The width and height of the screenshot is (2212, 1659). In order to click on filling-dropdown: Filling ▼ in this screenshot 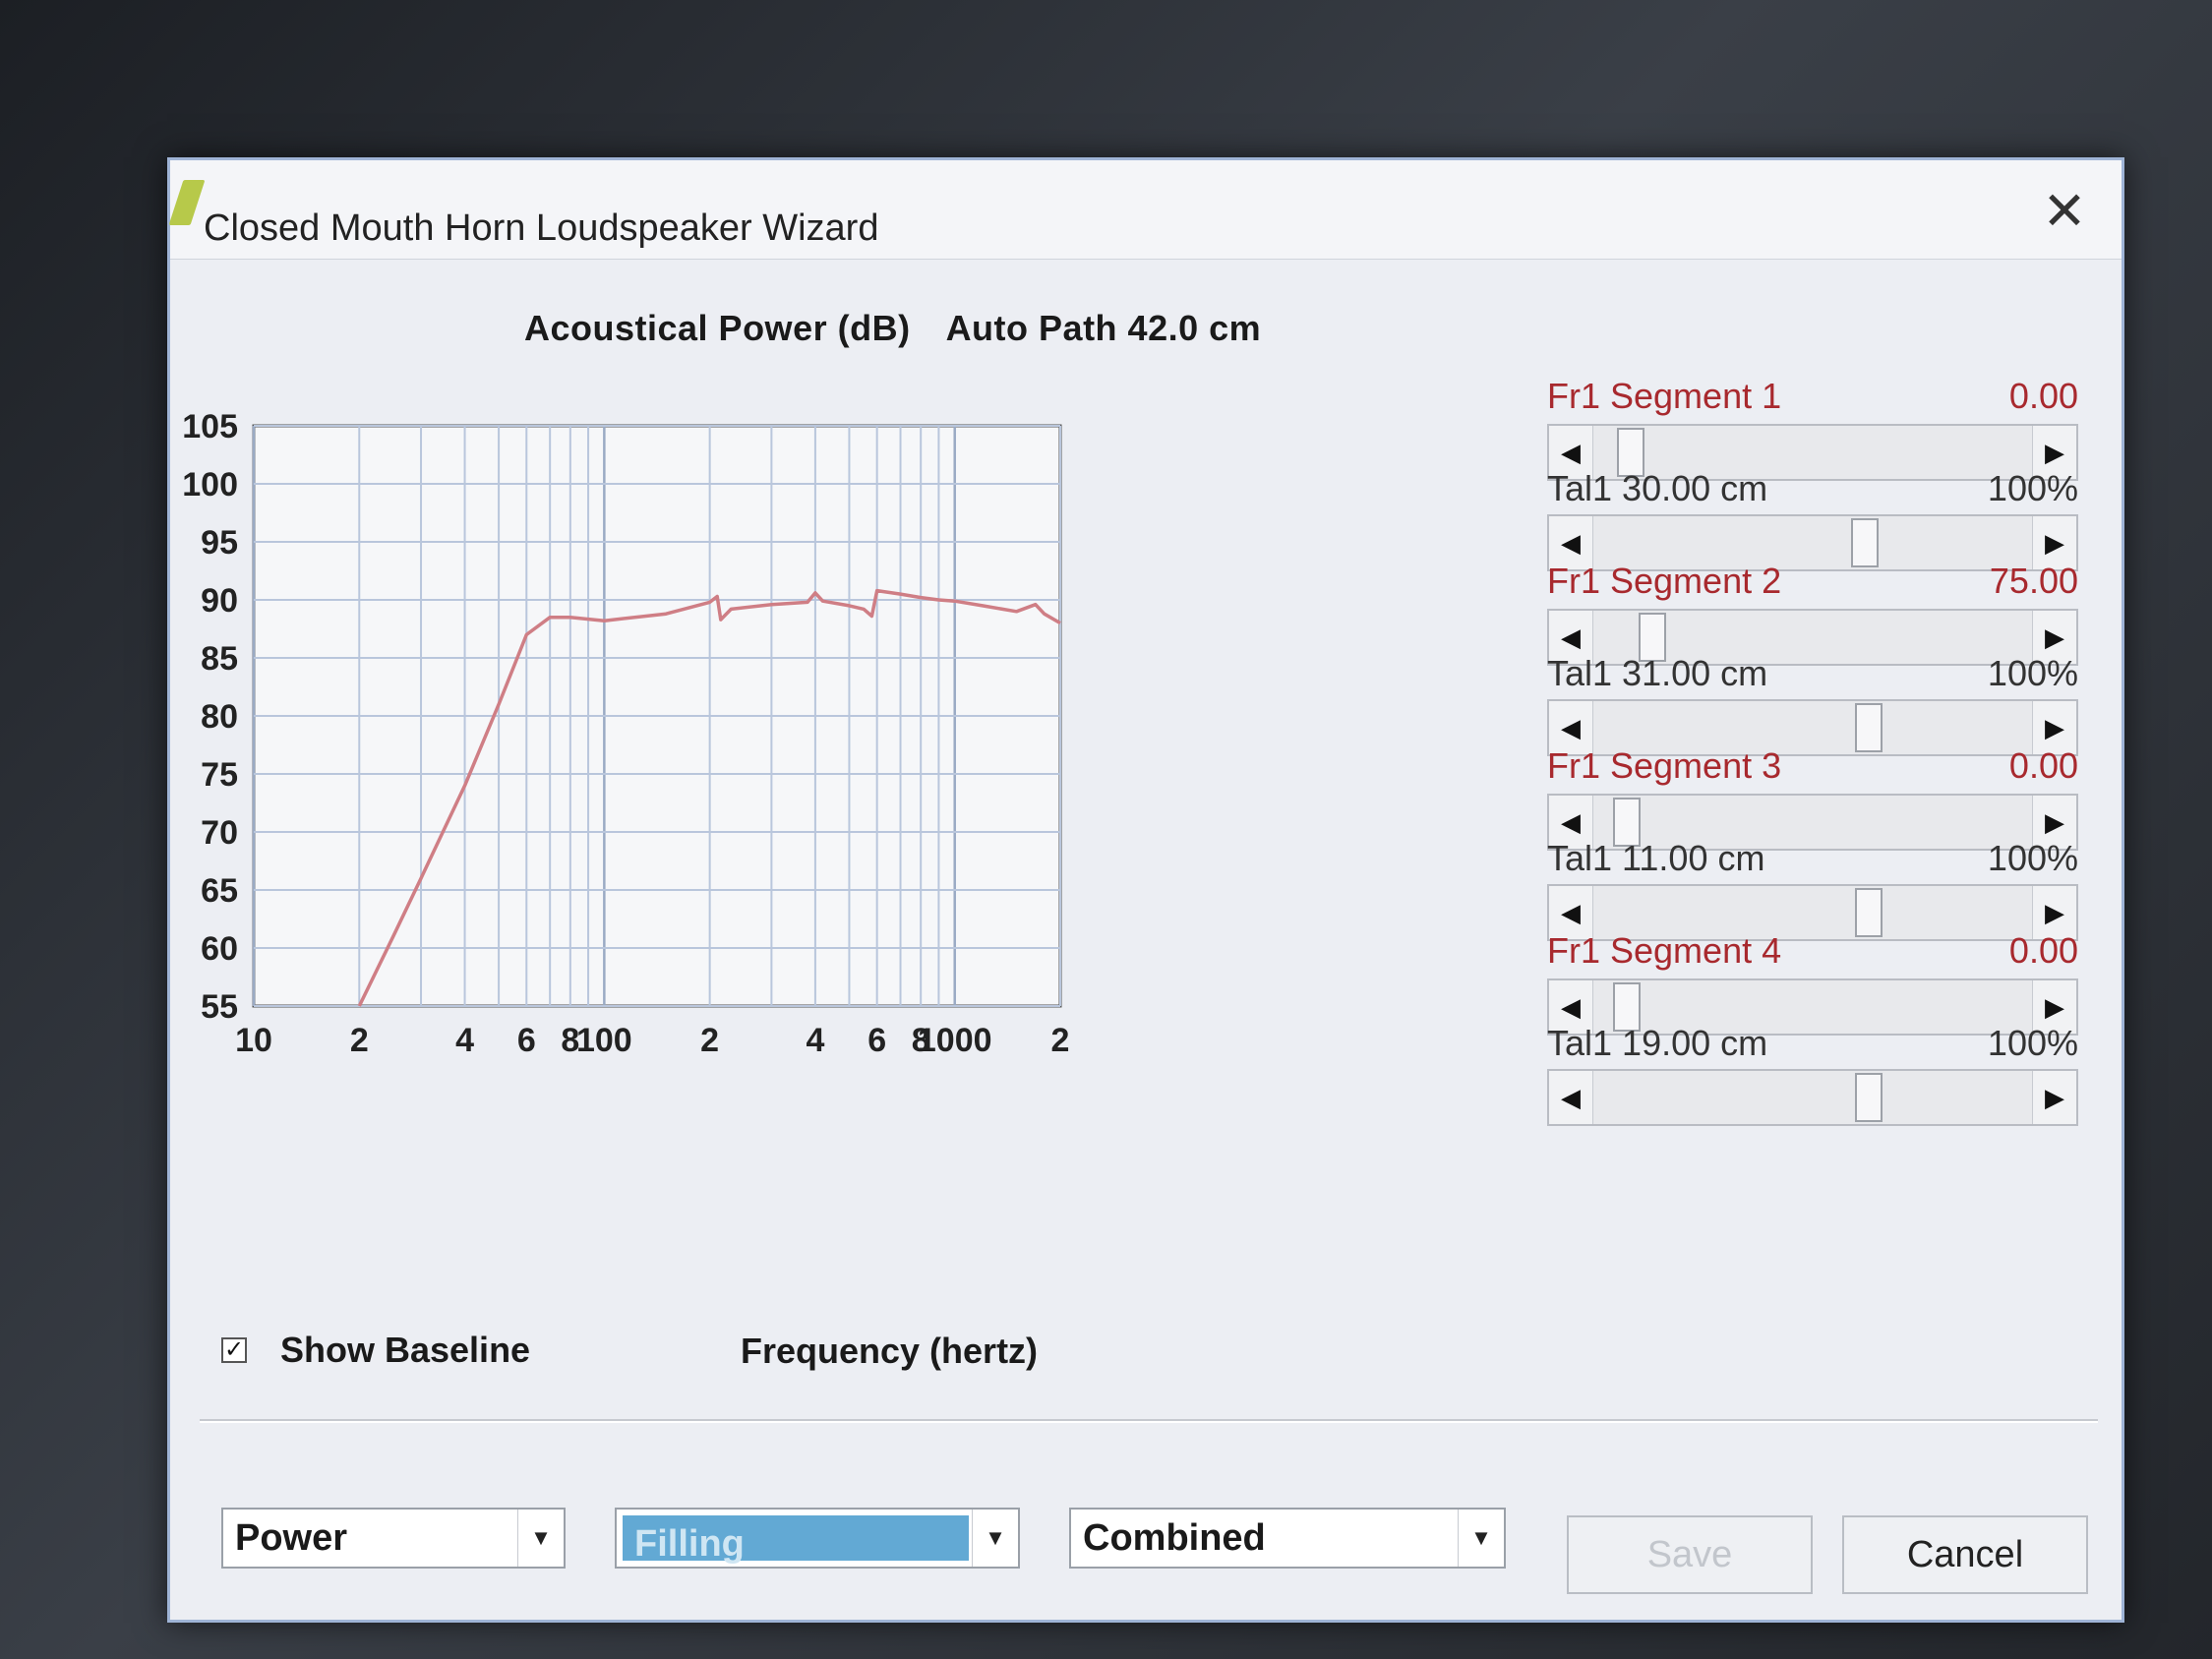, I will do `click(817, 1538)`.